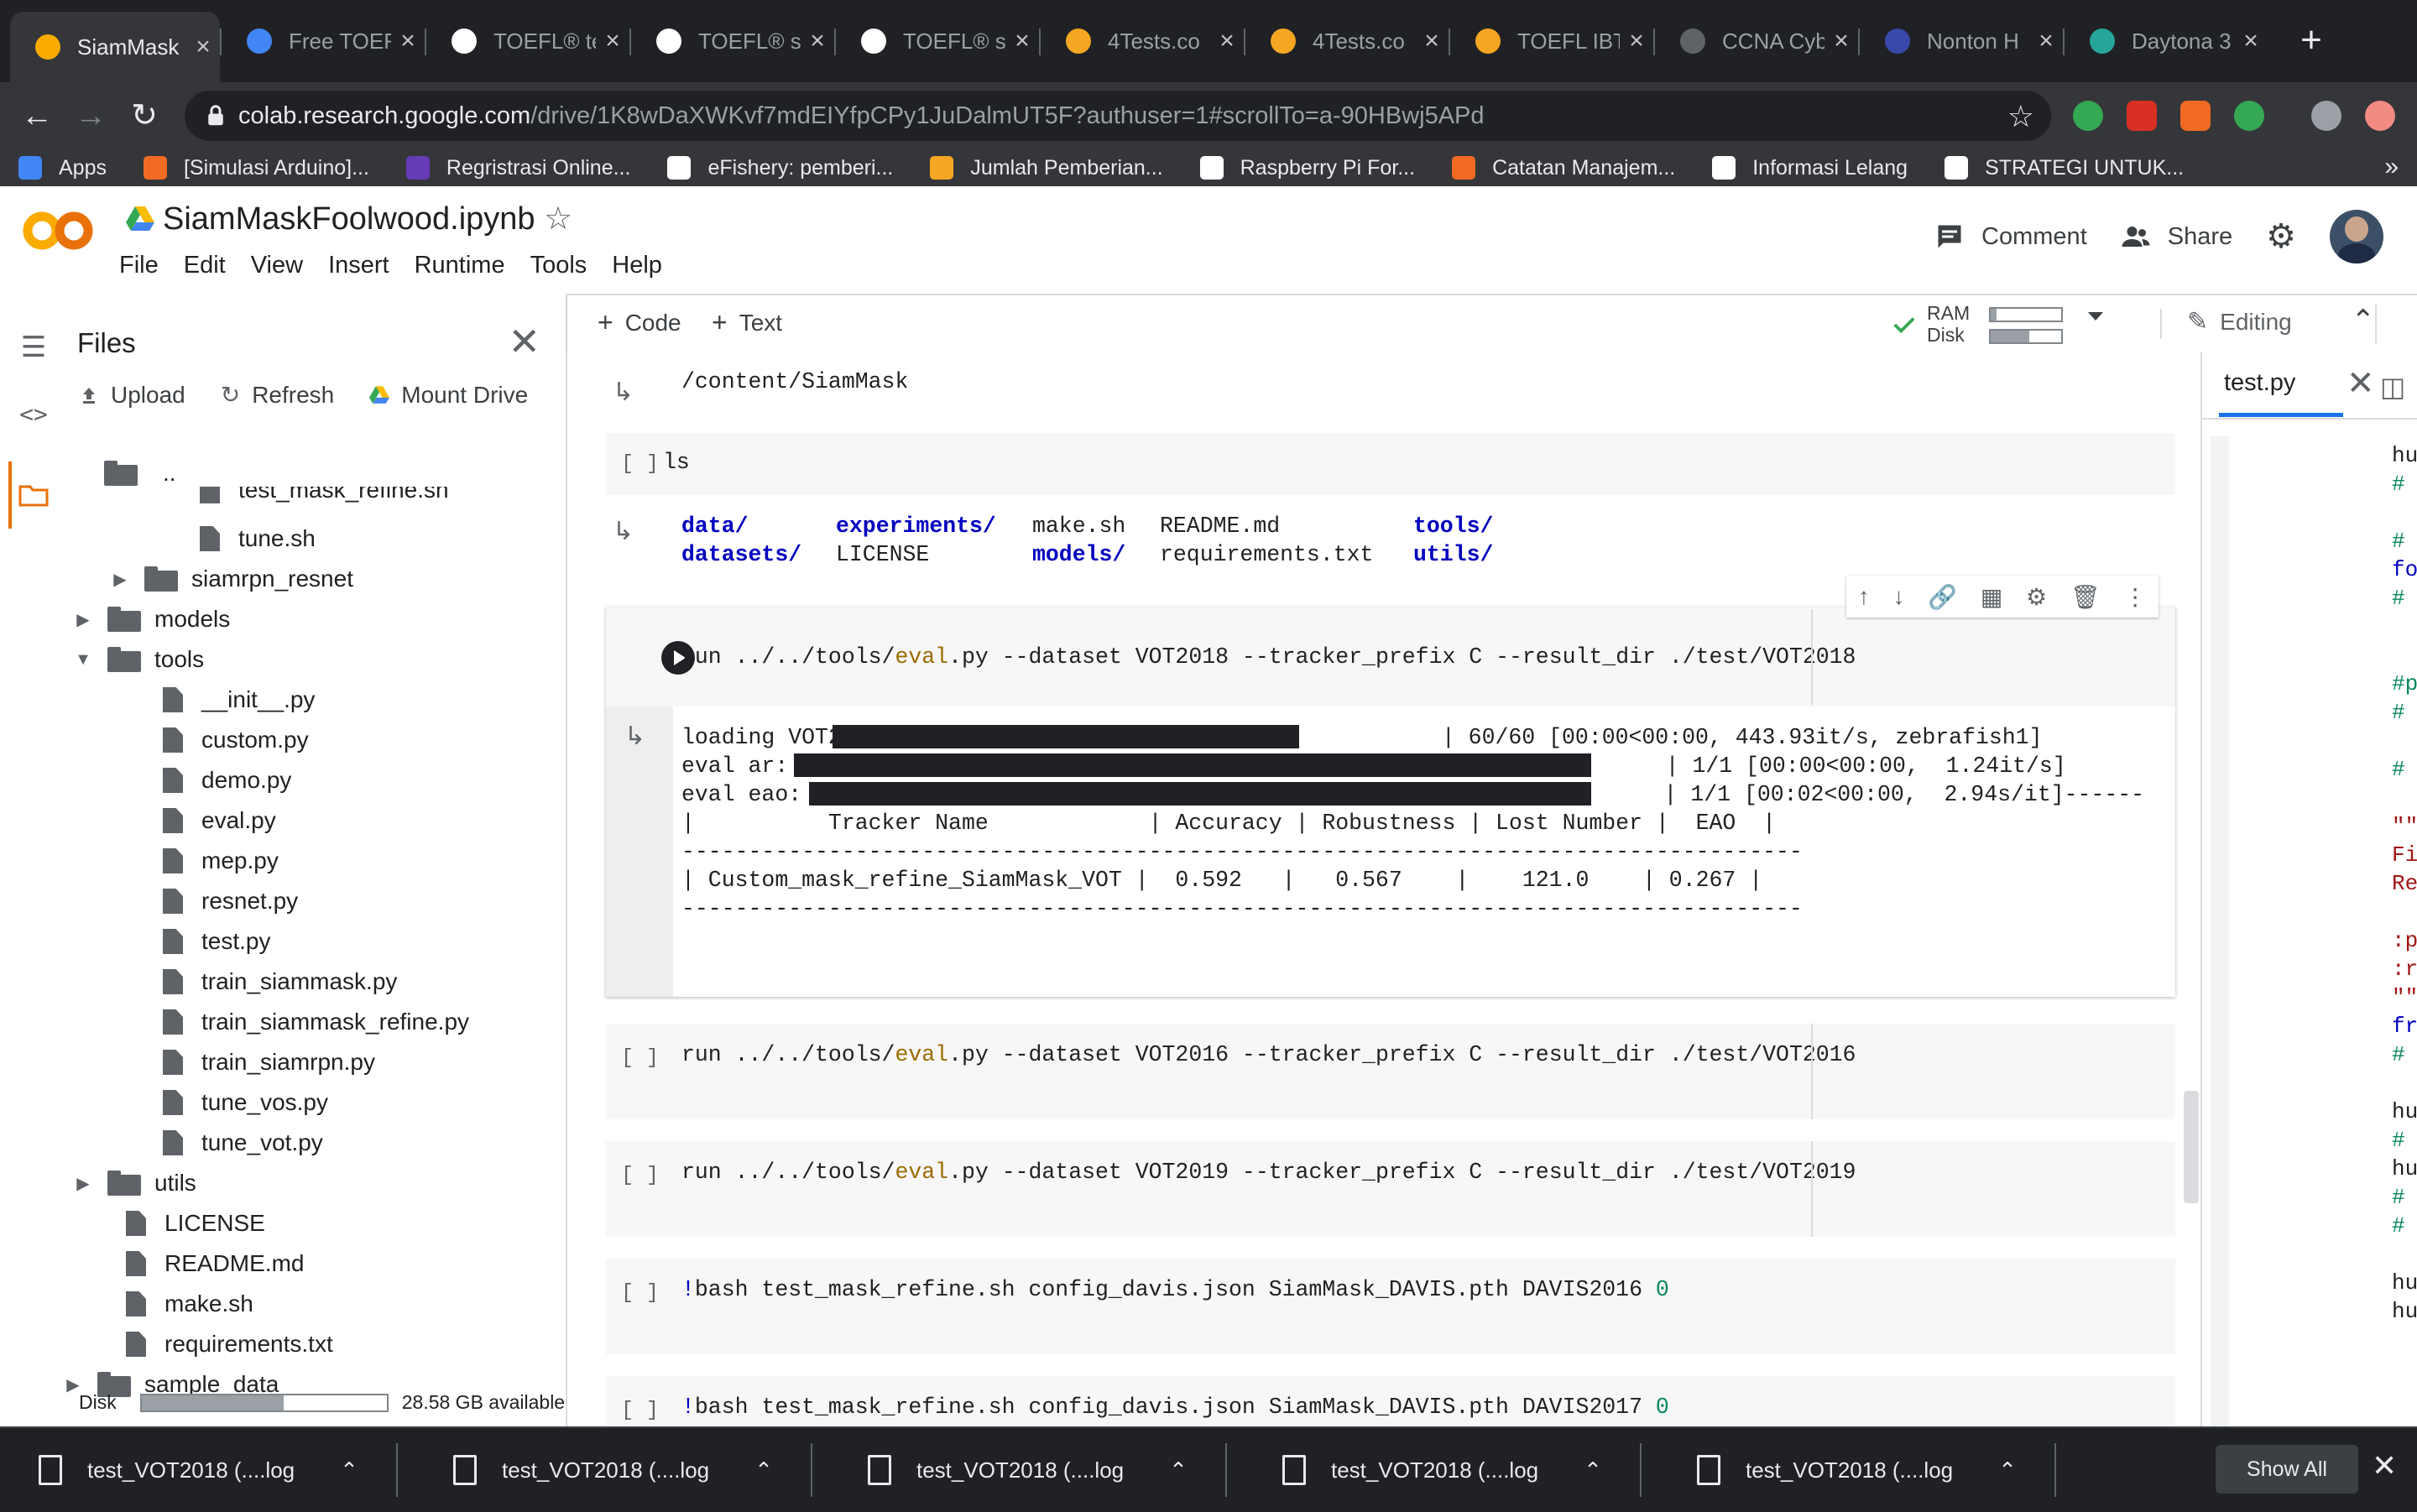 This screenshot has height=1512, width=2417. Describe the element at coordinates (2287, 1470) in the screenshot. I see `show-all-downloads-button: Show All` at that location.